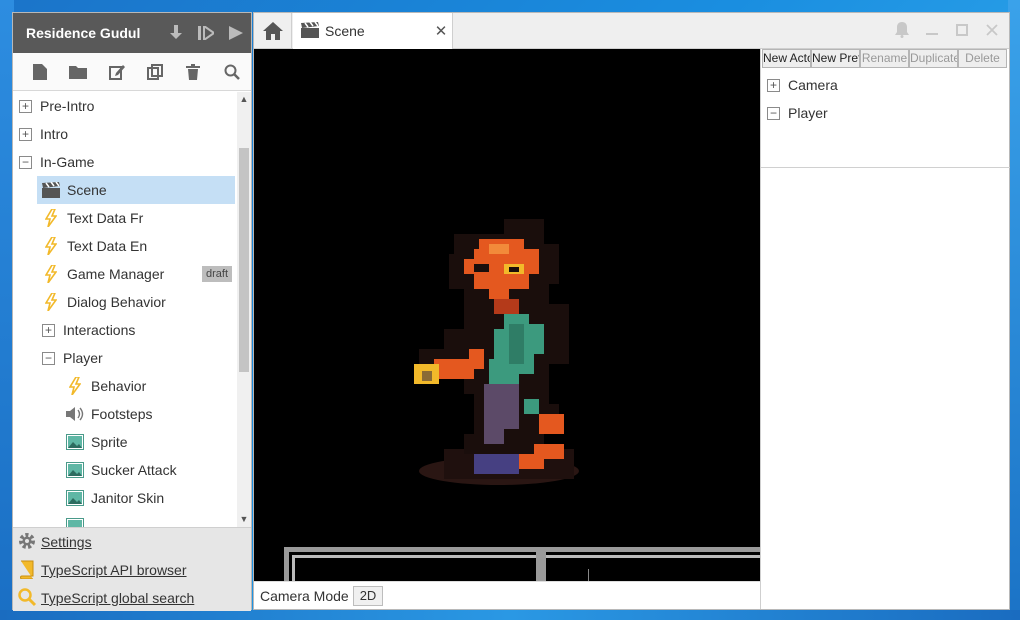  I want to click on tree-item-dialog-behavior: Dialog Behavior, so click(133, 302).